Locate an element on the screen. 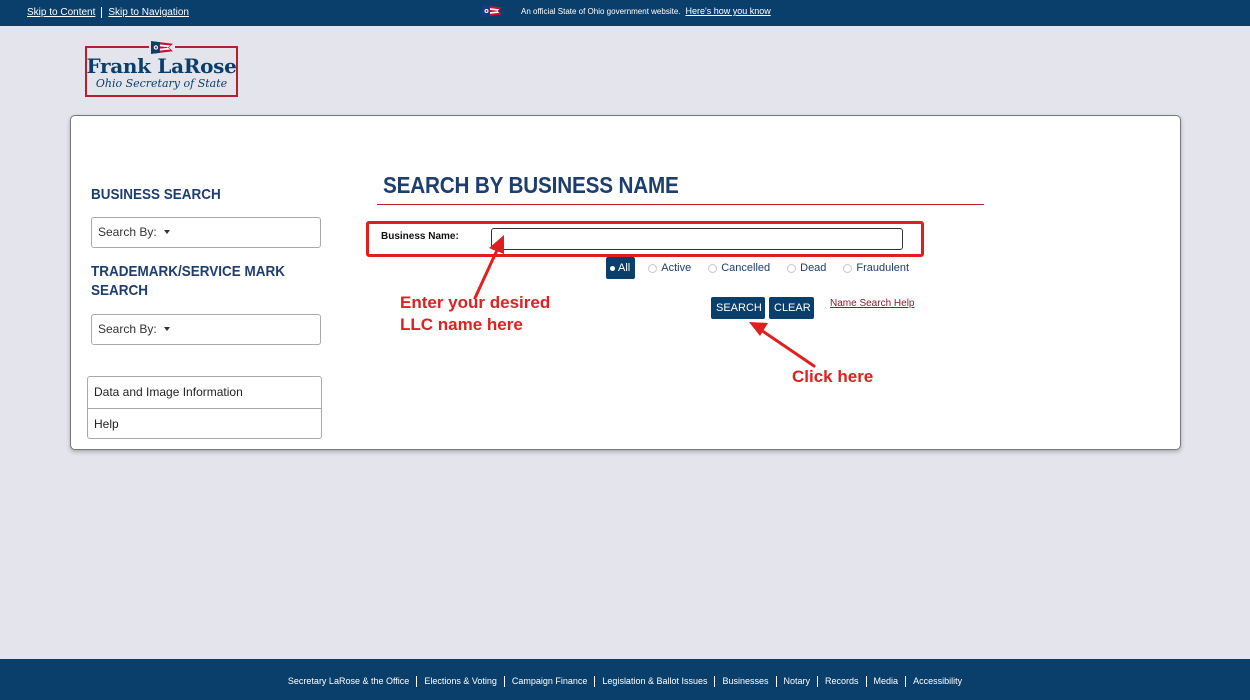 The width and height of the screenshot is (1250, 700). search-button: SEARCH is located at coordinates (738, 308).